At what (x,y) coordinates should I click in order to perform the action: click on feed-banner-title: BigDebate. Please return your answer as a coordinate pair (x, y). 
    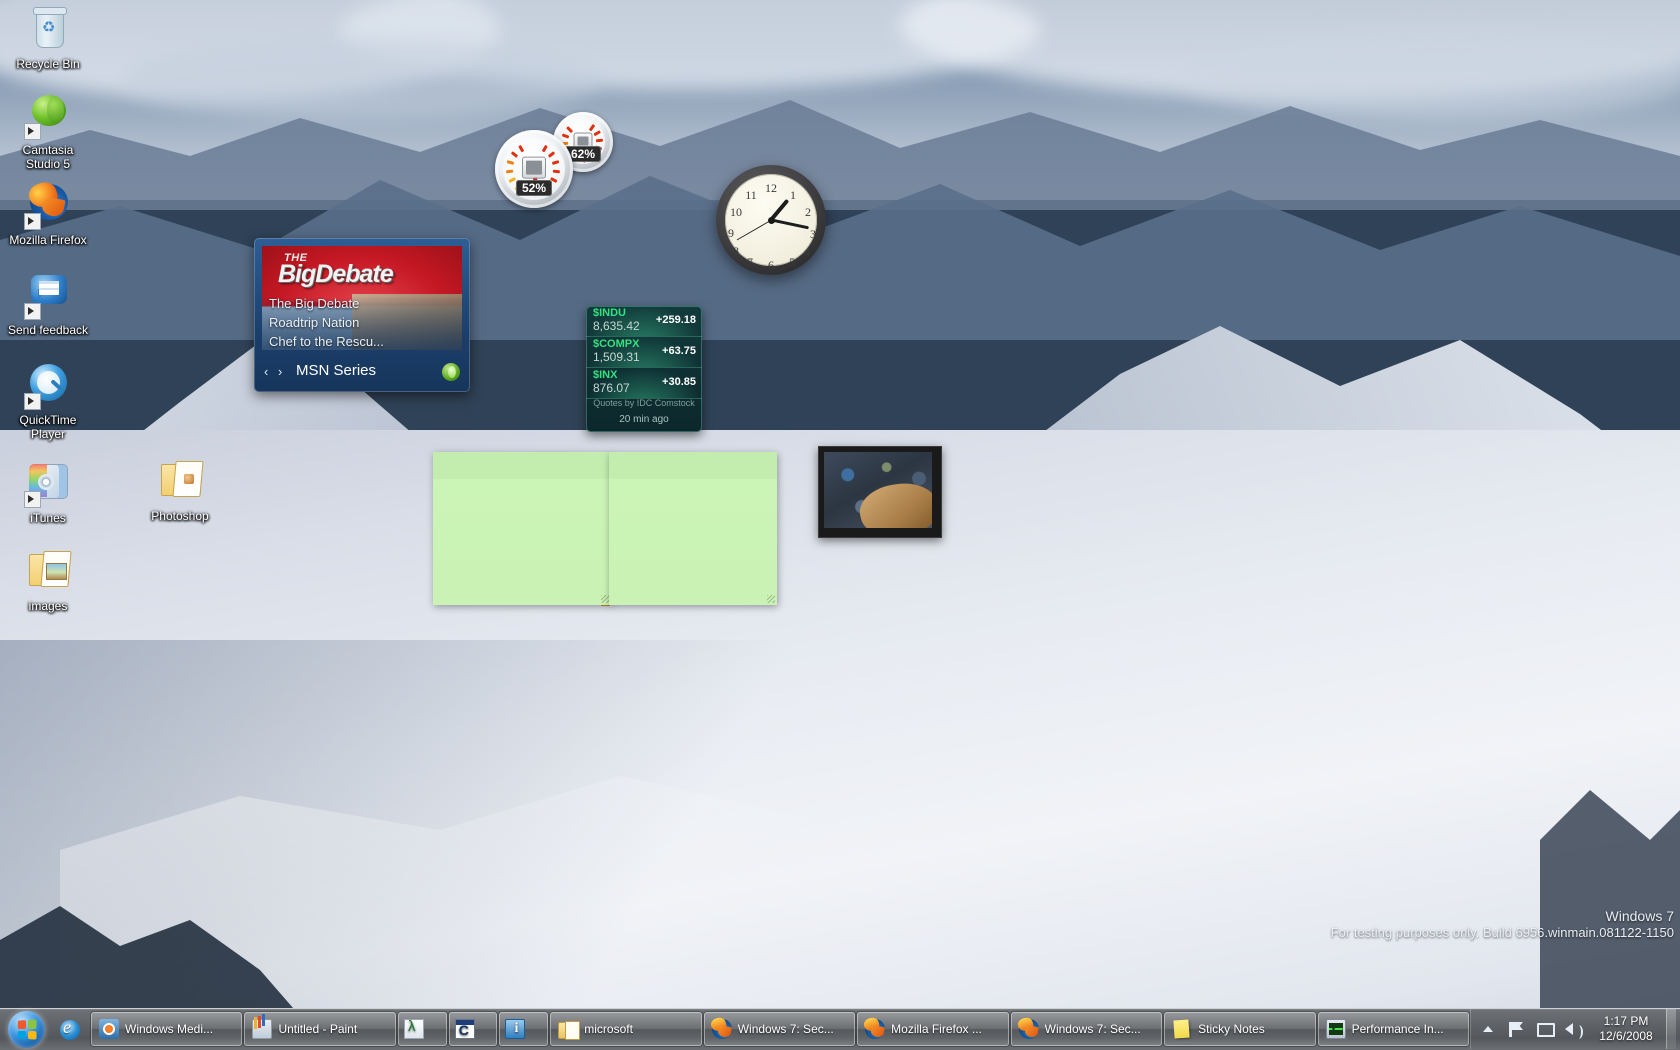
    Looking at the image, I should click on (336, 274).